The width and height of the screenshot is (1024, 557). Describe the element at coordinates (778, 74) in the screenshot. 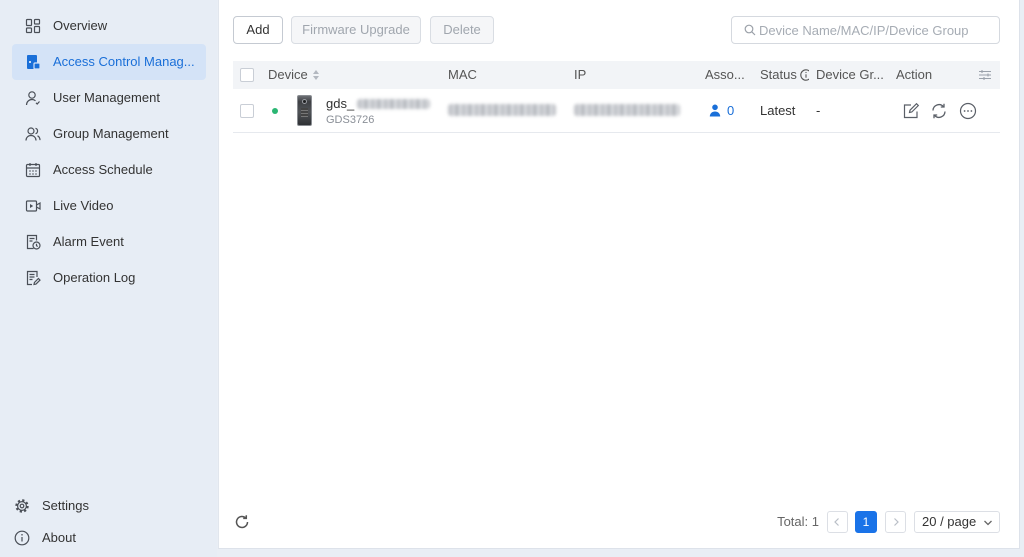

I see `column-header-status: Status` at that location.